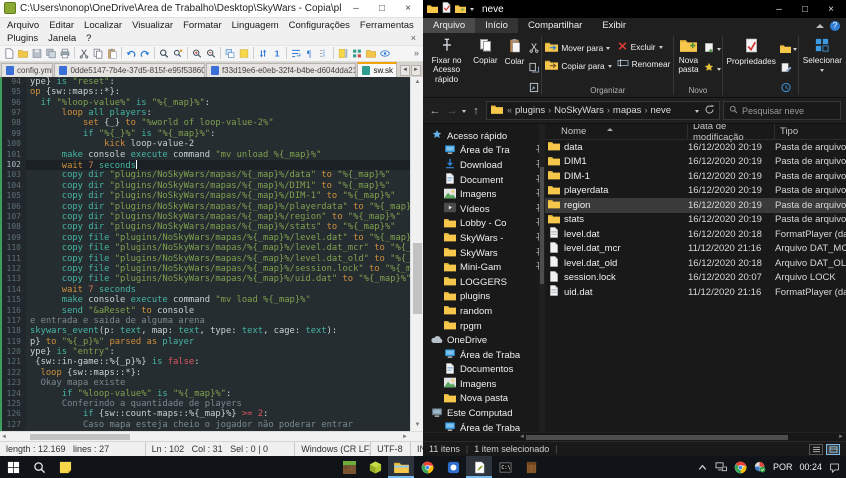 This screenshot has height=478, width=846. I want to click on menu-item-editar: Editar, so click(61, 25).